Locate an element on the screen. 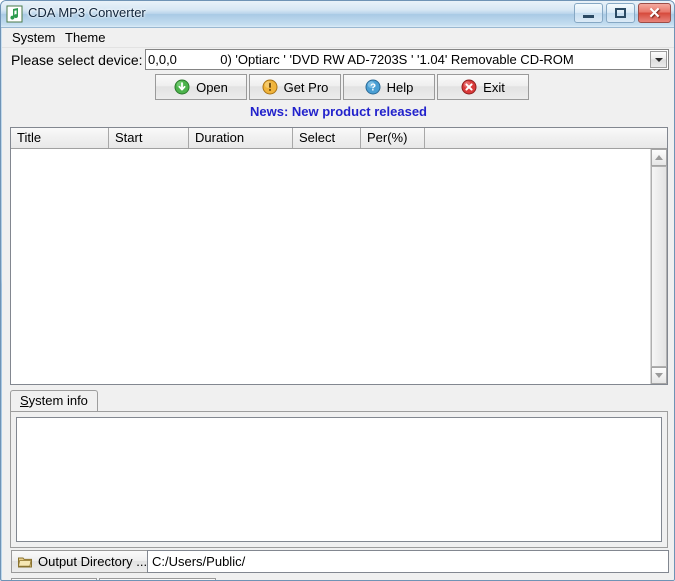 This screenshot has width=675, height=581. tab-accel-letter: S is located at coordinates (24, 400).